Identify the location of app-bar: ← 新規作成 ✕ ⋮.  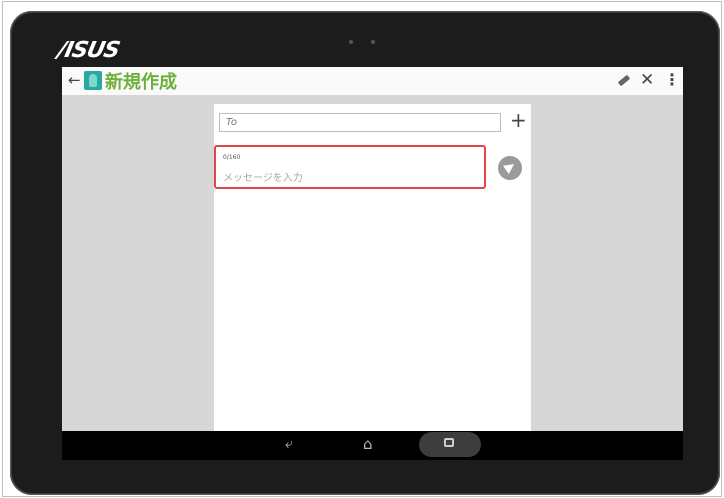
(372, 81).